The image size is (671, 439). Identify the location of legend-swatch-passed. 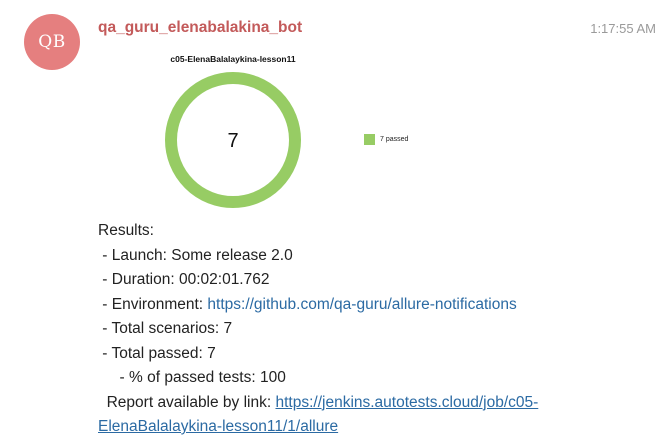
(369, 139).